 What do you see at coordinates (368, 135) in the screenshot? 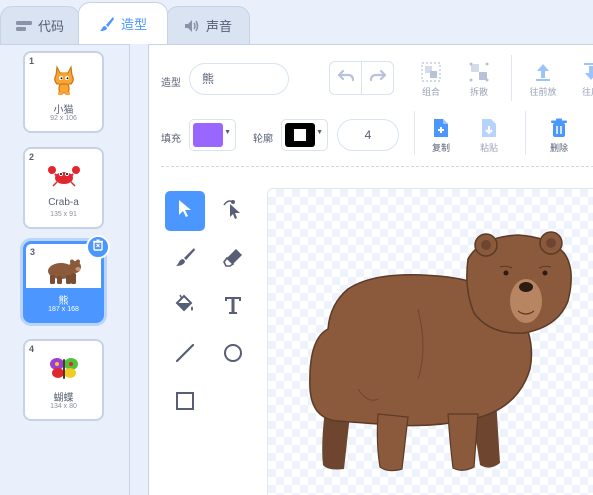
I see `stroke-width-input: 4` at bounding box center [368, 135].